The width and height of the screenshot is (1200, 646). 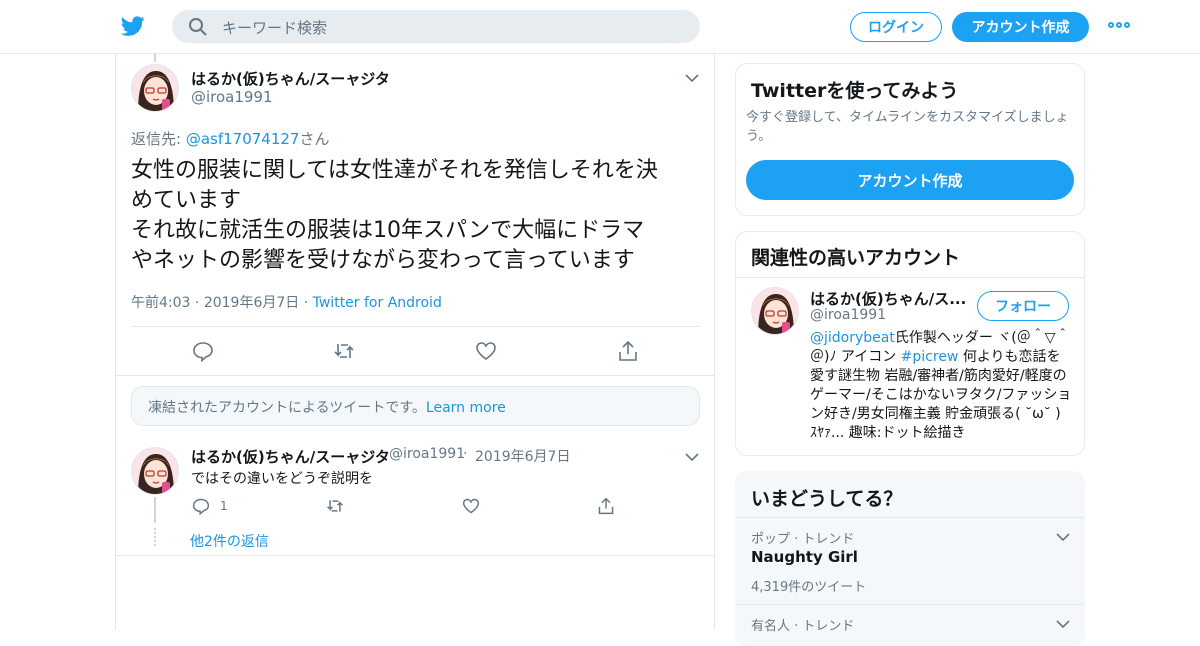 What do you see at coordinates (910, 180) in the screenshot?
I see `signup-card-button: アカウント作成` at bounding box center [910, 180].